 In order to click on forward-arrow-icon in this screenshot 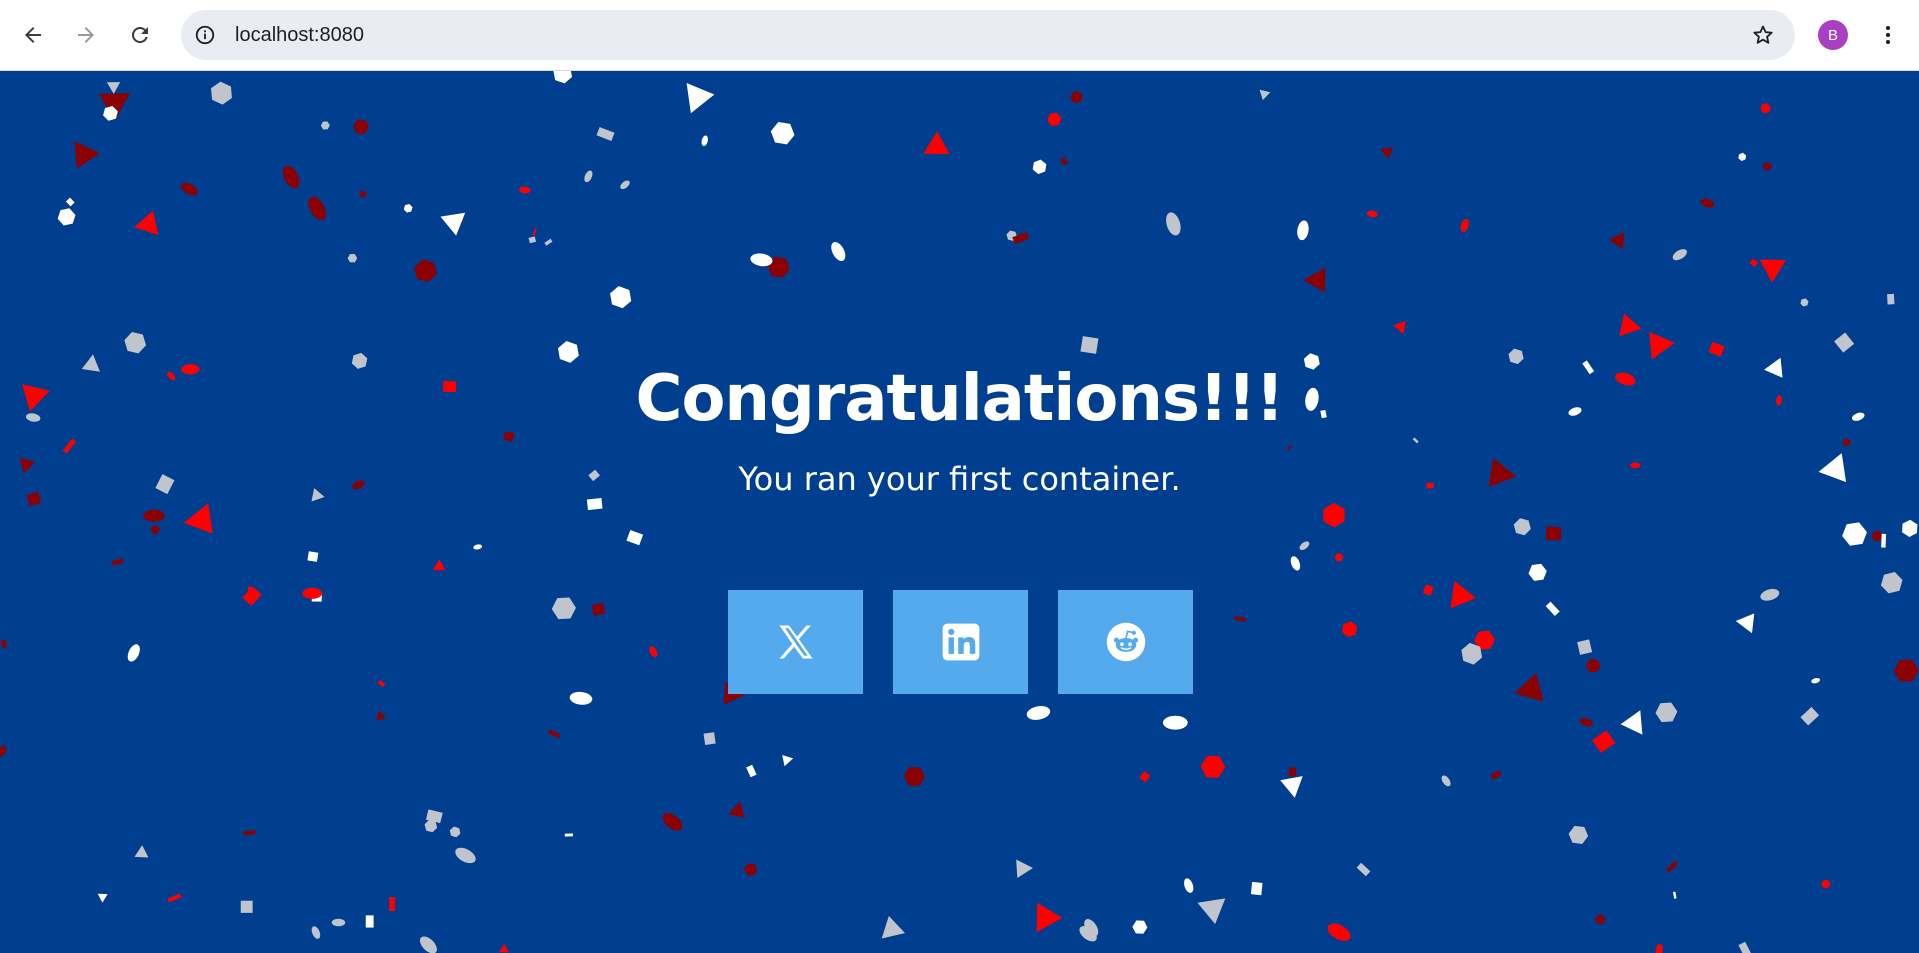, I will do `click(86, 35)`.